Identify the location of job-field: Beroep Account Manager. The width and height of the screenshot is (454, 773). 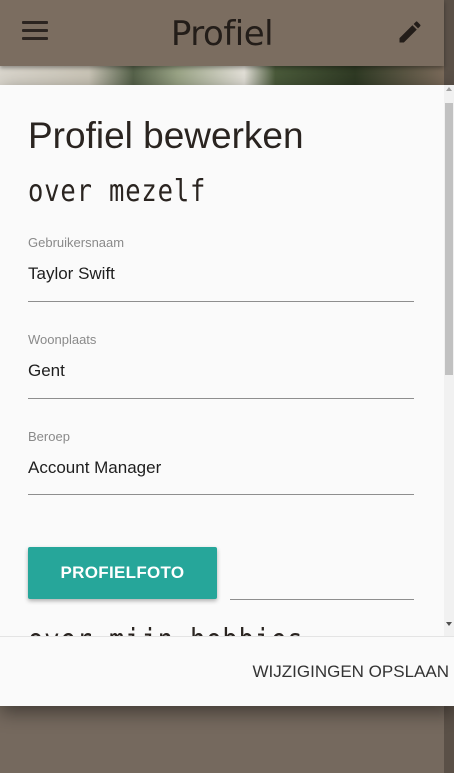
(221, 462).